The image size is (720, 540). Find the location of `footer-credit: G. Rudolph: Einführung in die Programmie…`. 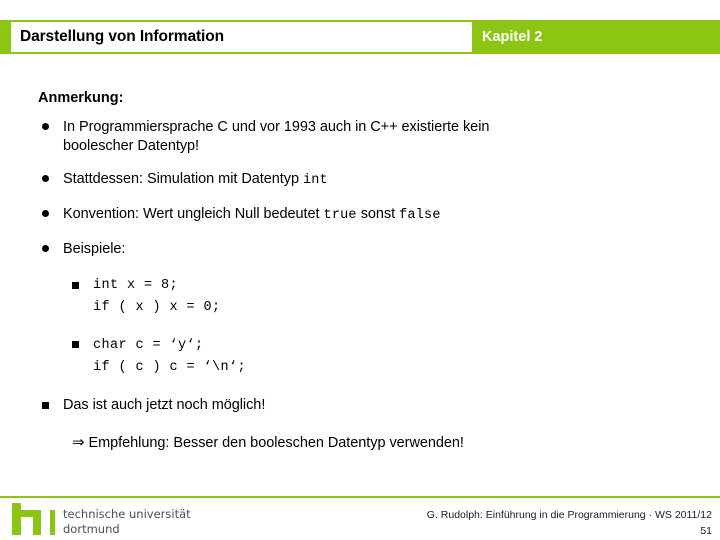

footer-credit: G. Rudolph: Einführung in die Programmie… is located at coordinates (569, 515).